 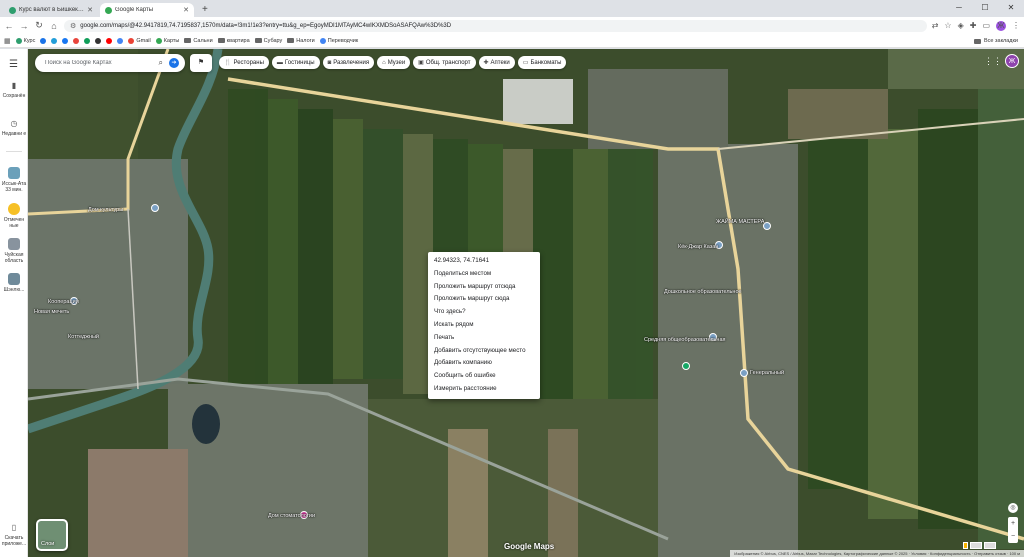 I want to click on phone-icon: ▯, so click(x=14, y=527).